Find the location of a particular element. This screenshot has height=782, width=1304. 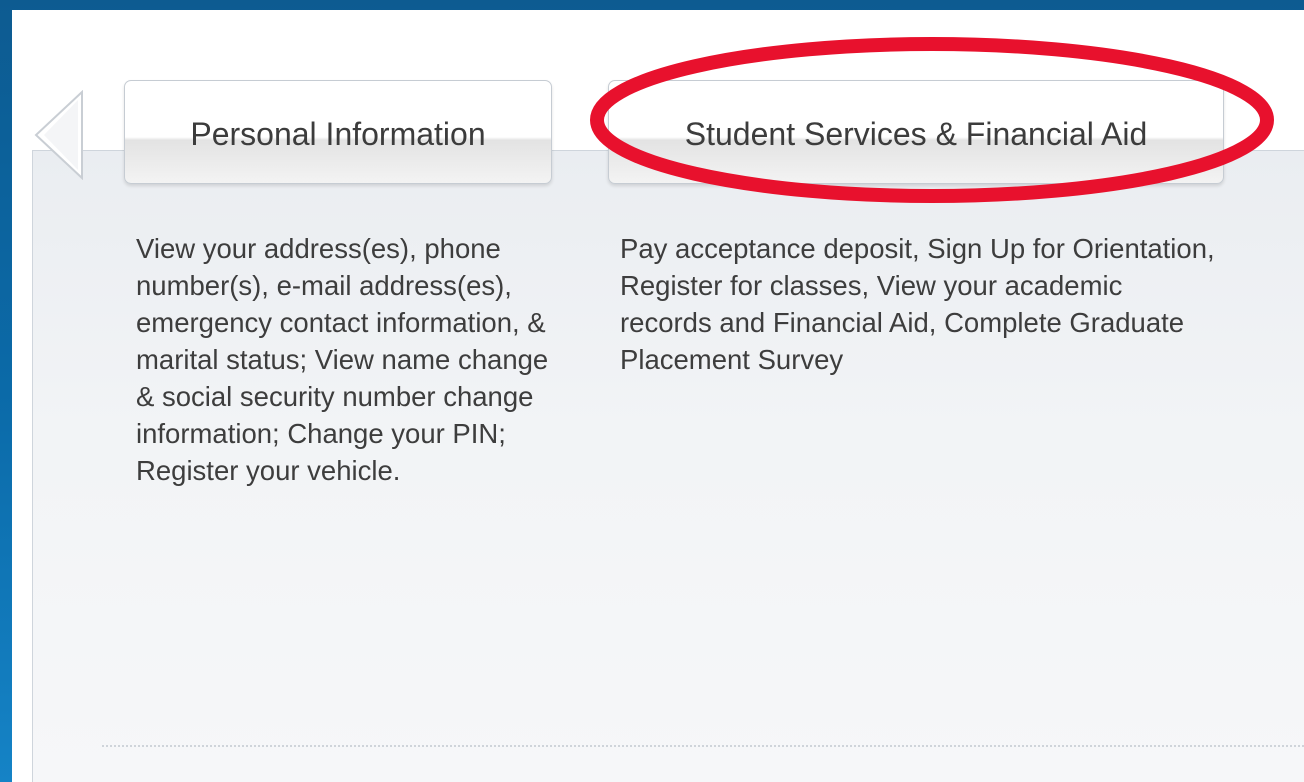

arrow-left-icon is located at coordinates (58, 135).